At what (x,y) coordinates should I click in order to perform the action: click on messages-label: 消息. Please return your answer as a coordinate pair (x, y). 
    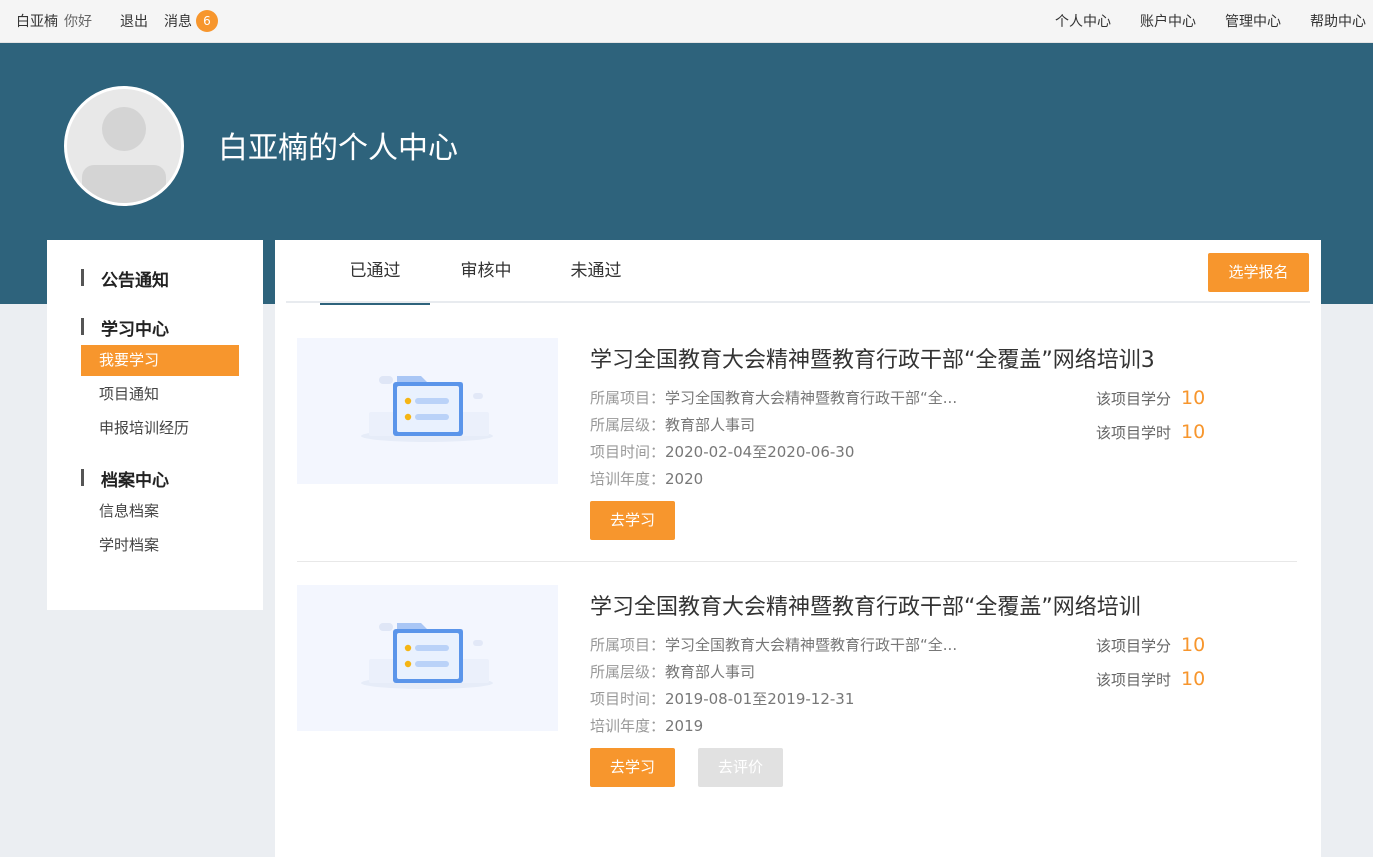
    Looking at the image, I should click on (178, 22).